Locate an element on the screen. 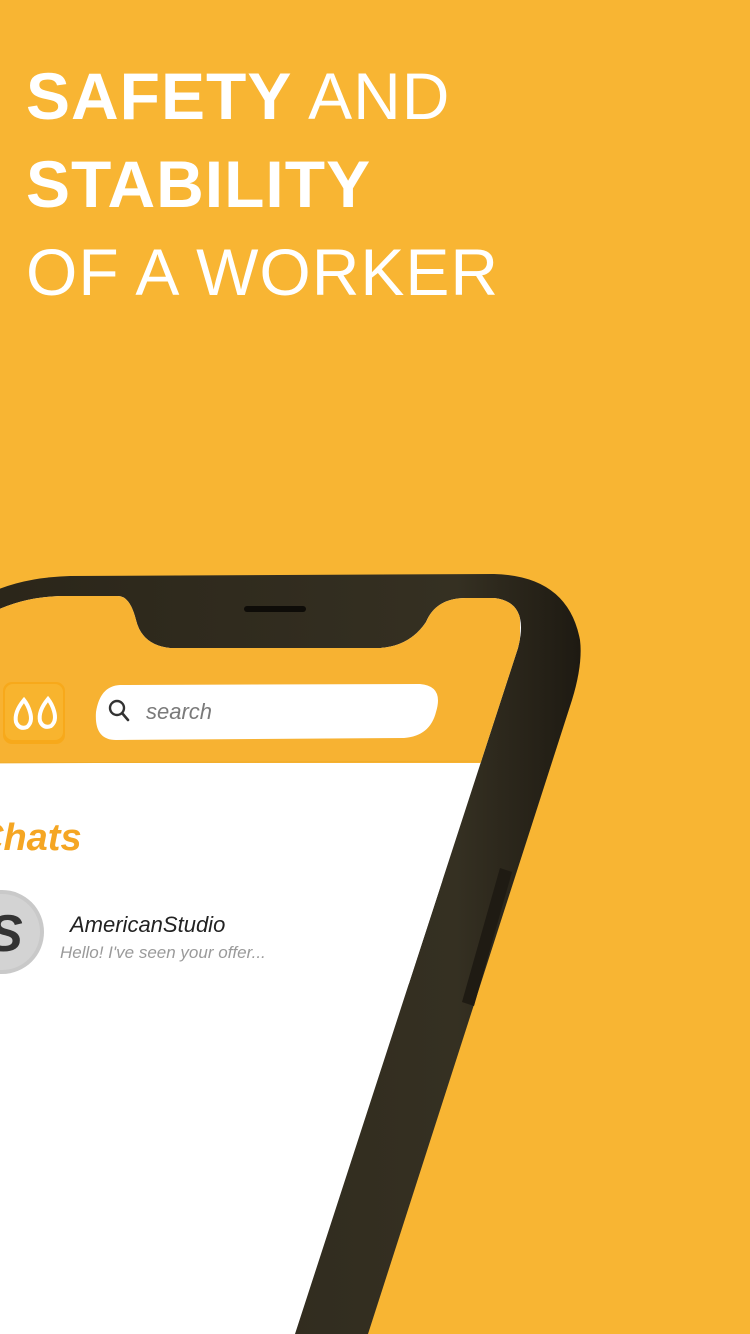 The width and height of the screenshot is (750, 1334). headline-word-stability: STABILITY is located at coordinates (199, 184).